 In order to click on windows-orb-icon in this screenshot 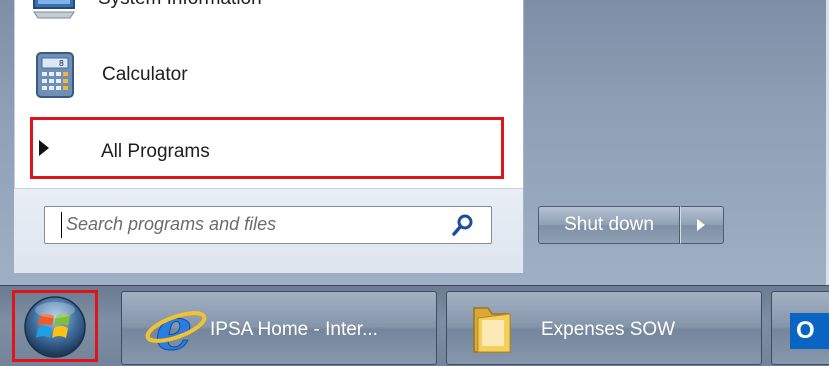, I will do `click(55, 327)`.